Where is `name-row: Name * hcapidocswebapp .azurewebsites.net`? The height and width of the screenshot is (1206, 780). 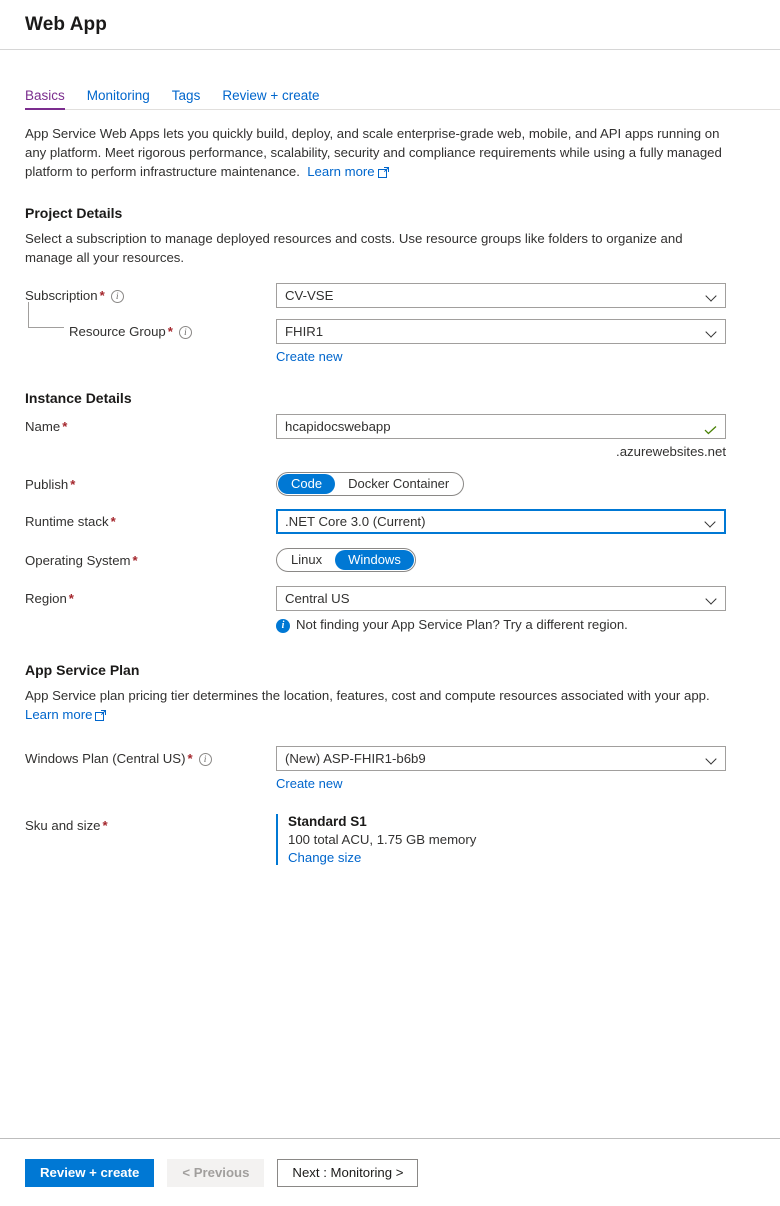 name-row: Name * hcapidocswebapp .azurewebsites.net is located at coordinates (390, 436).